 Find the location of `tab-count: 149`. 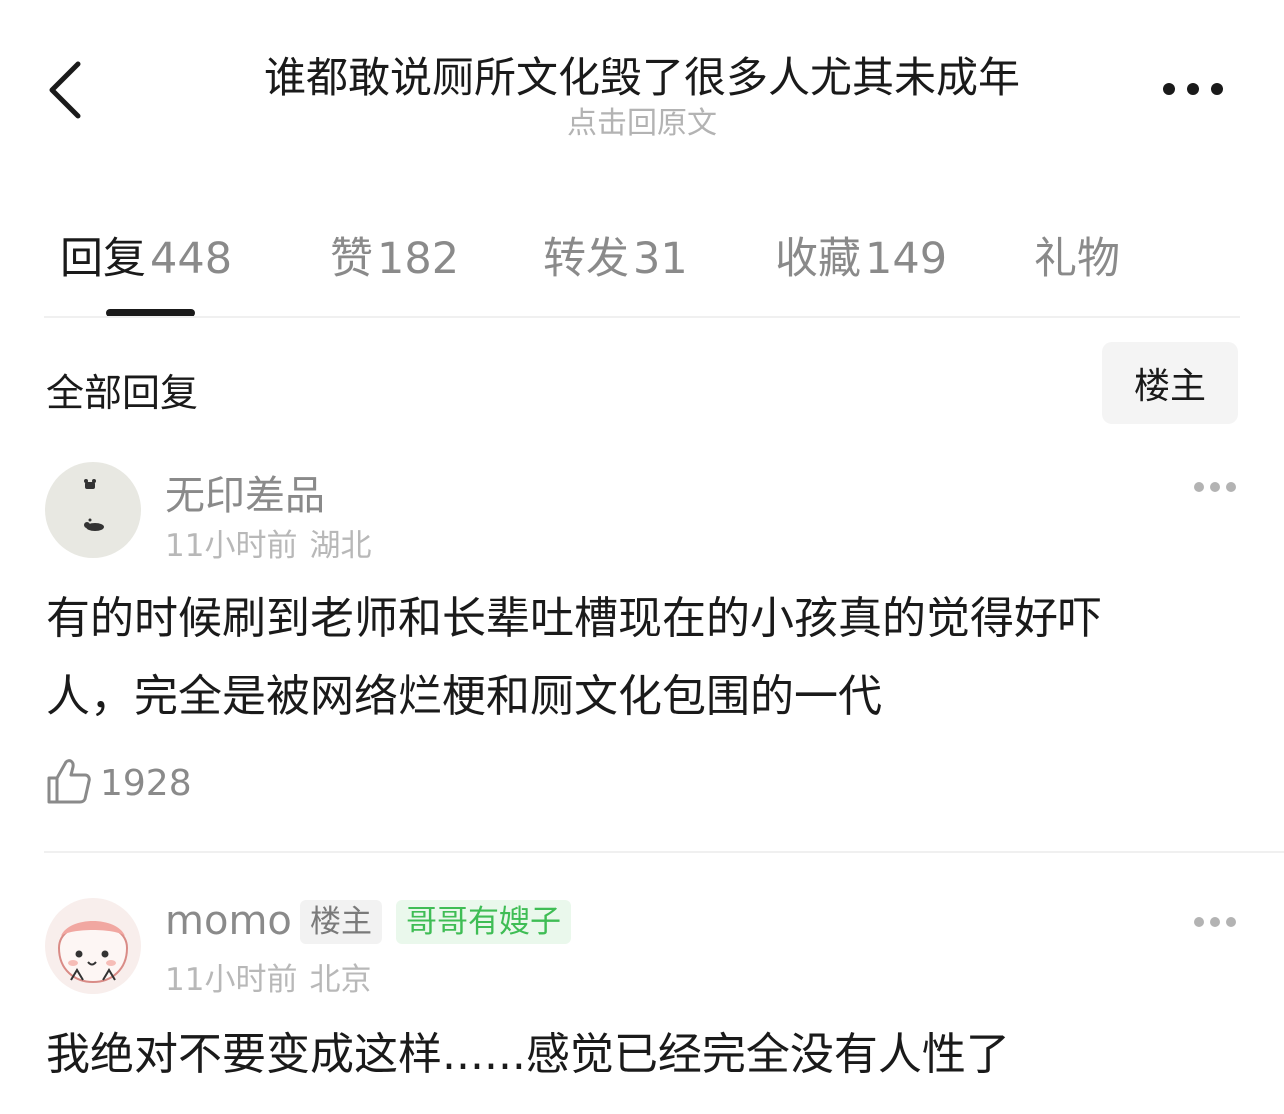

tab-count: 149 is located at coordinates (906, 259).